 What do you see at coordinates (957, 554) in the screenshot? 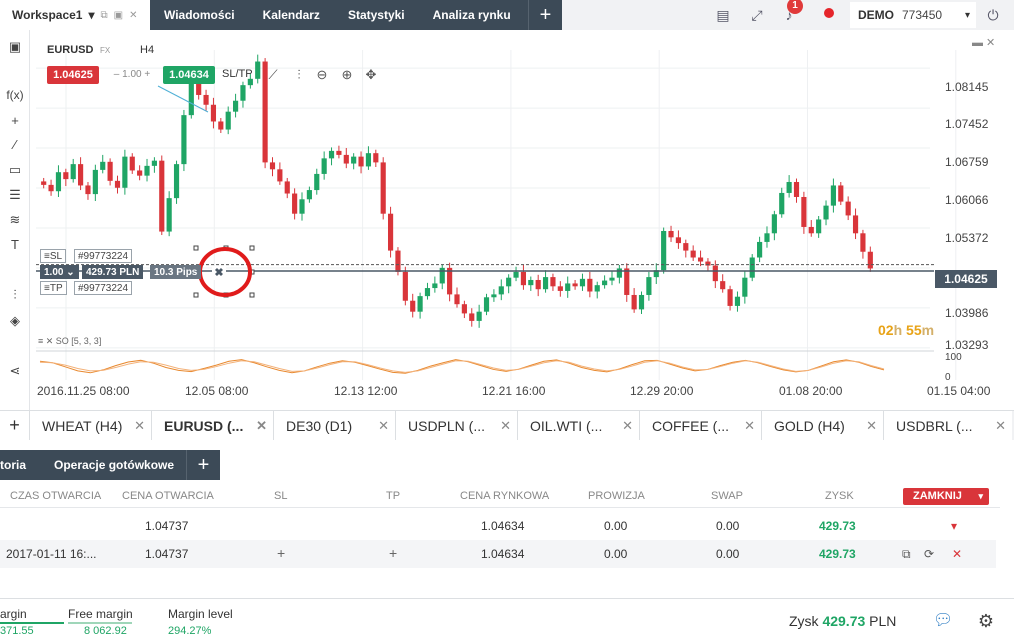
I see `close-position-icon: ✕` at bounding box center [957, 554].